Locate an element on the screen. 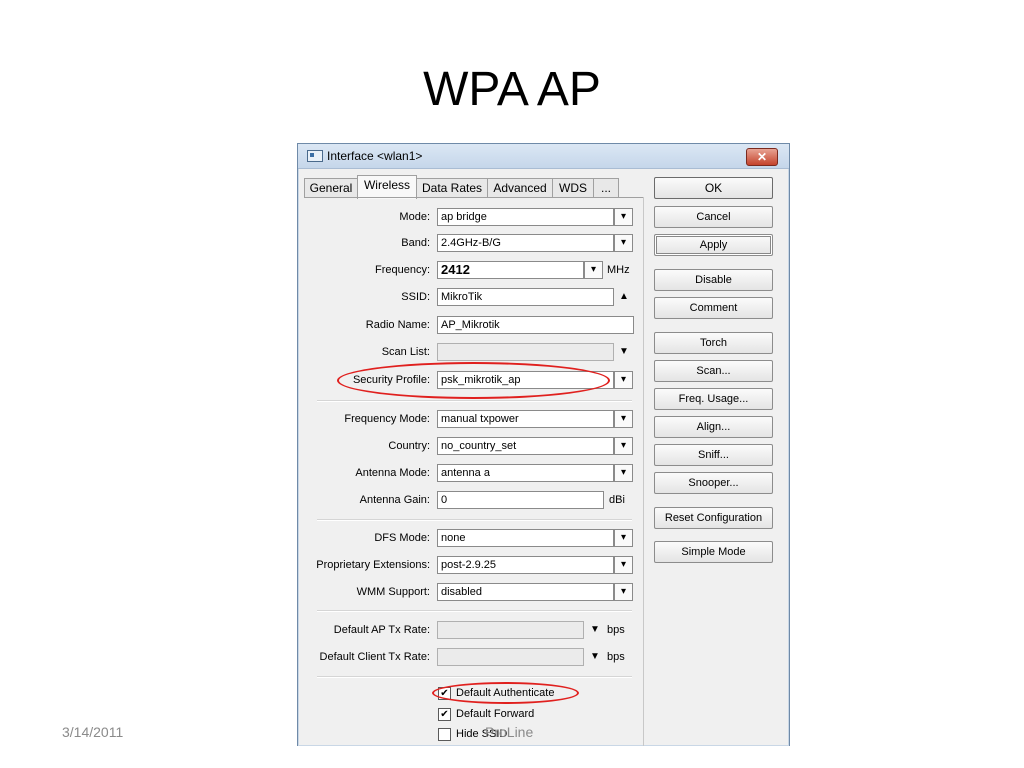 Image resolution: width=1024 pixels, height=768 pixels. antenna-gain-input: 0 is located at coordinates (520, 500).